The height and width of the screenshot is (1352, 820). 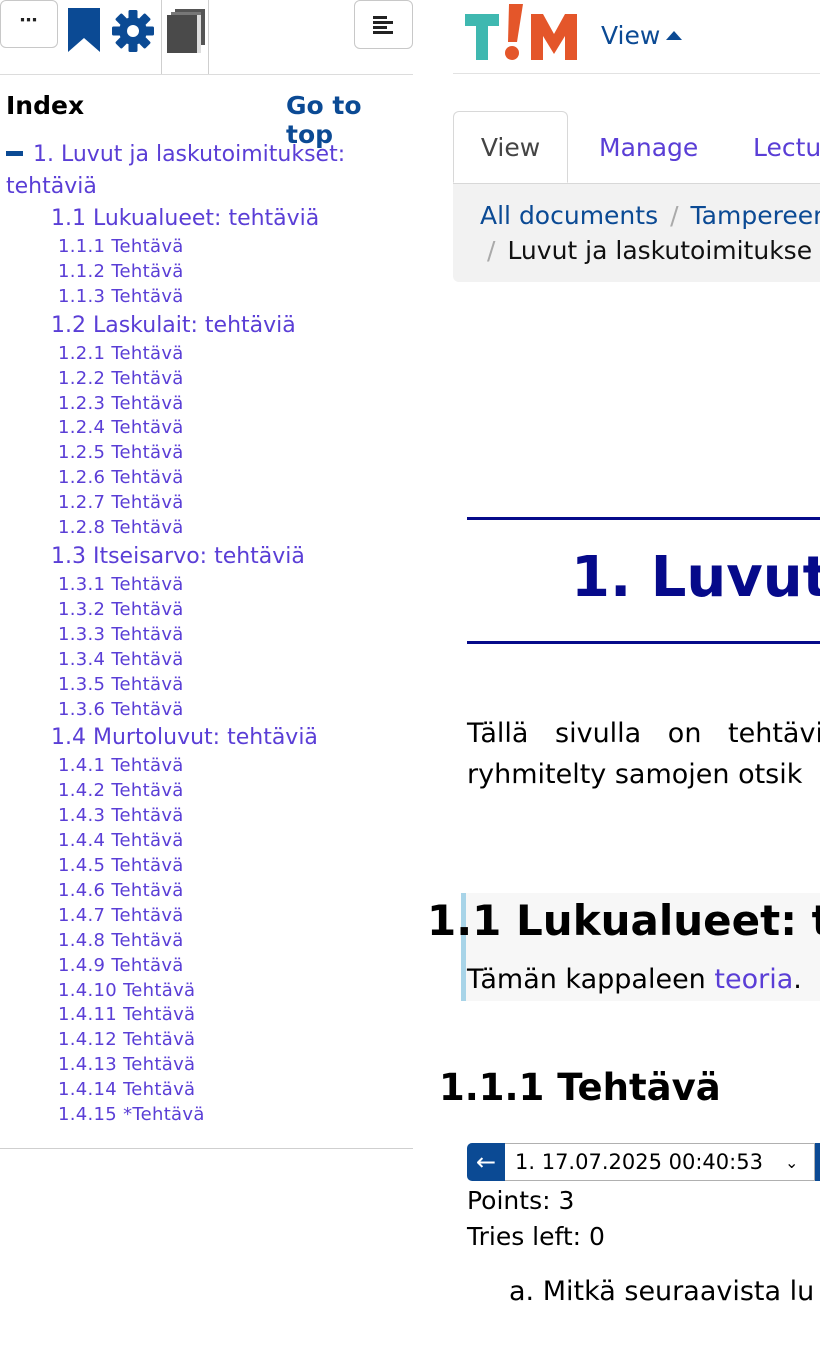 What do you see at coordinates (235, 1065) in the screenshot?
I see `toc-item: 1.4.13 Tehtävä` at bounding box center [235, 1065].